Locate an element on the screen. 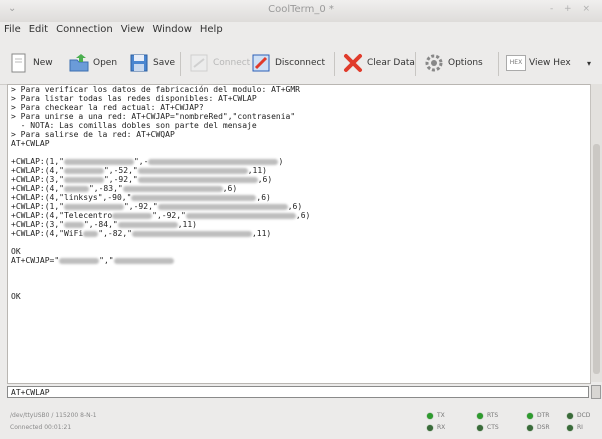 Image resolution: width=602 pixels, height=439 pixels. led-dsr: DSR is located at coordinates (538, 427).